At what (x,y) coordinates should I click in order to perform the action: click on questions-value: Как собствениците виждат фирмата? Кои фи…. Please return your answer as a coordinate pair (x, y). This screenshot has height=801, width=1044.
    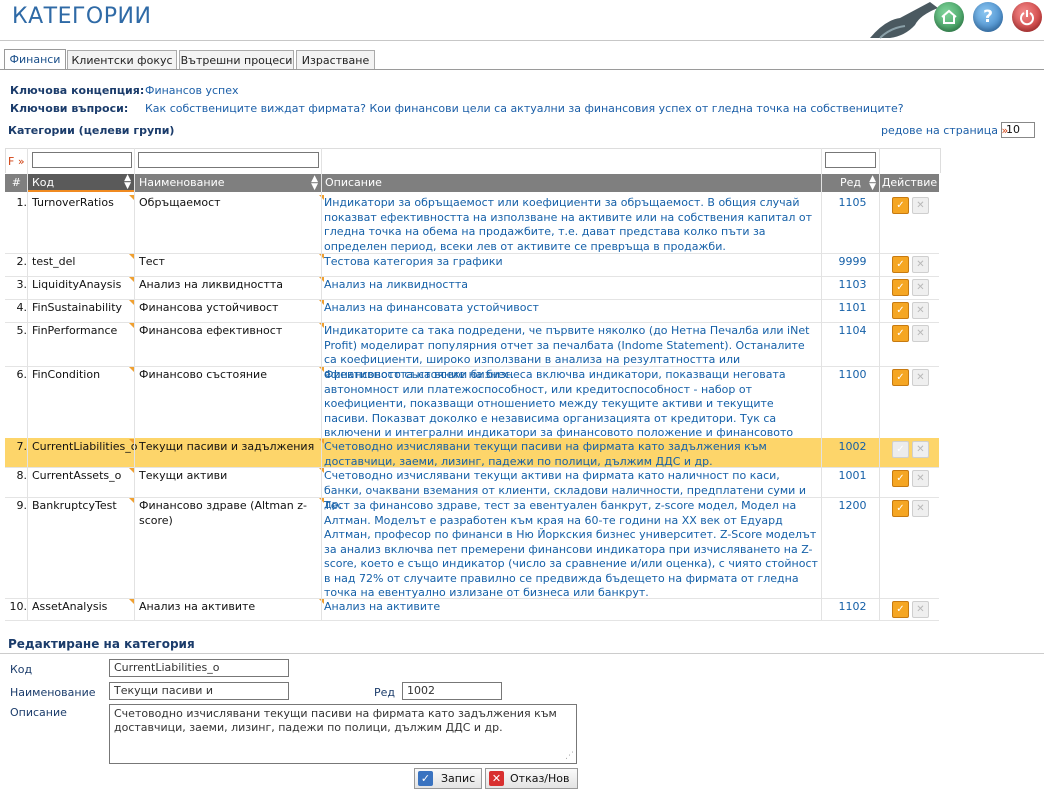
    Looking at the image, I should click on (524, 108).